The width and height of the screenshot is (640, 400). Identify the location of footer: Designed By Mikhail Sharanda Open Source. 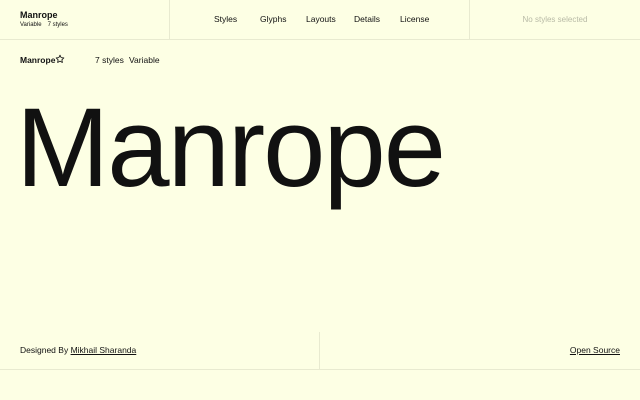
(320, 351).